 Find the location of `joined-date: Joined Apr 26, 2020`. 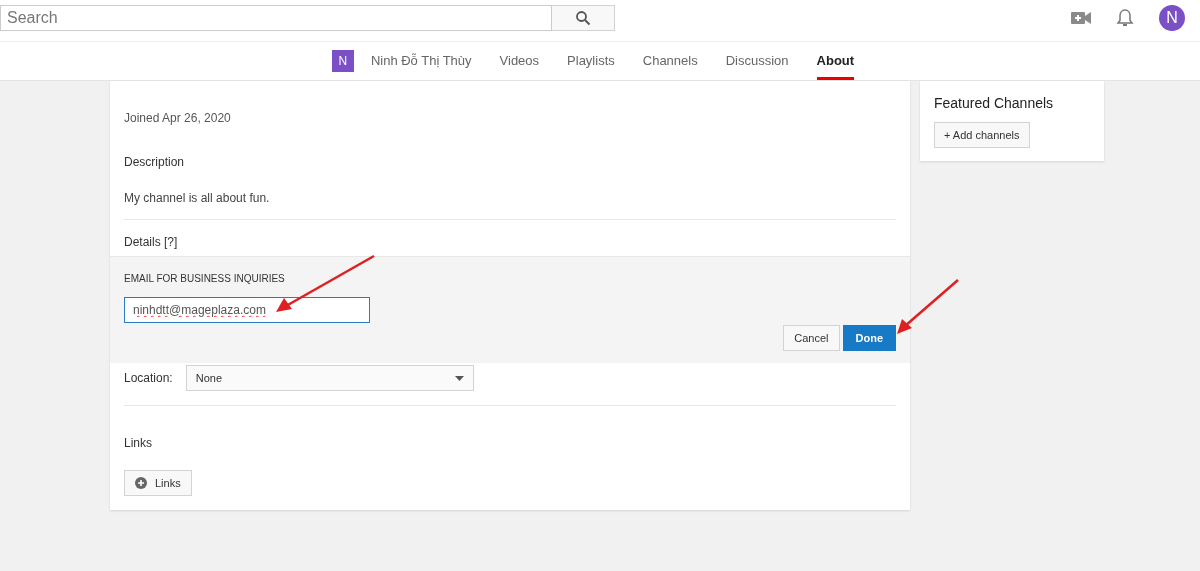

joined-date: Joined Apr 26, 2020 is located at coordinates (178, 117).